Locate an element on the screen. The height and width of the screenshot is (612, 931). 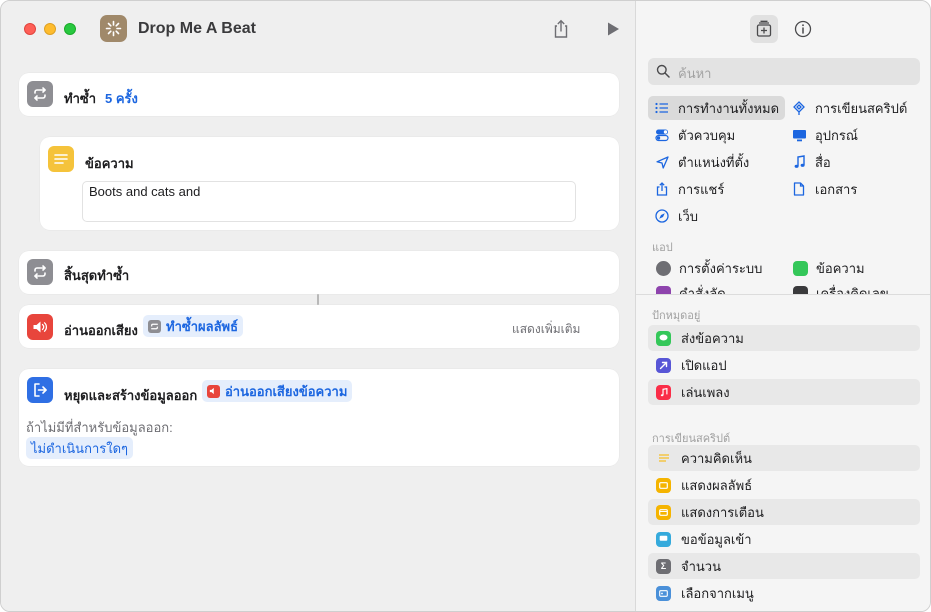
repeat-icon is located at coordinates (40, 94).